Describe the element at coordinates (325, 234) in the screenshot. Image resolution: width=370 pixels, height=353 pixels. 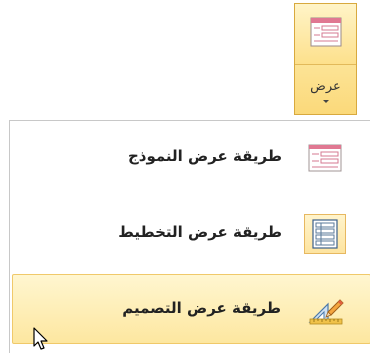
I see `layout-view-icon` at that location.